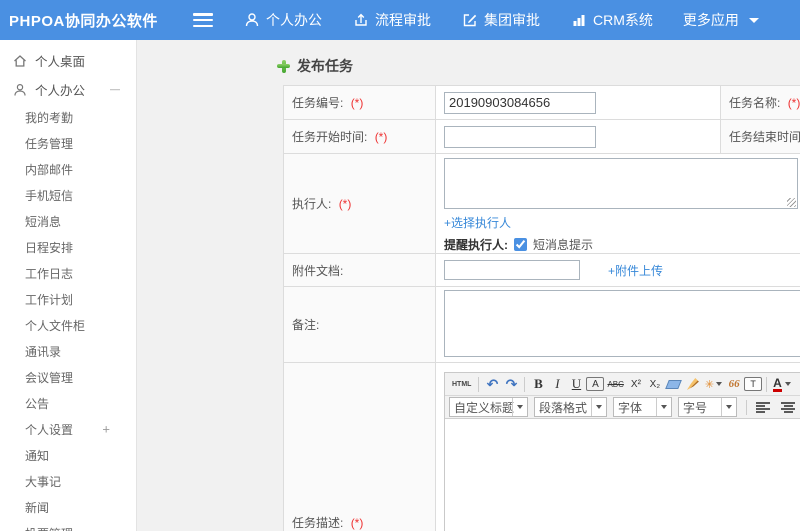  I want to click on sms-remind-label: 短消息提示, so click(563, 245).